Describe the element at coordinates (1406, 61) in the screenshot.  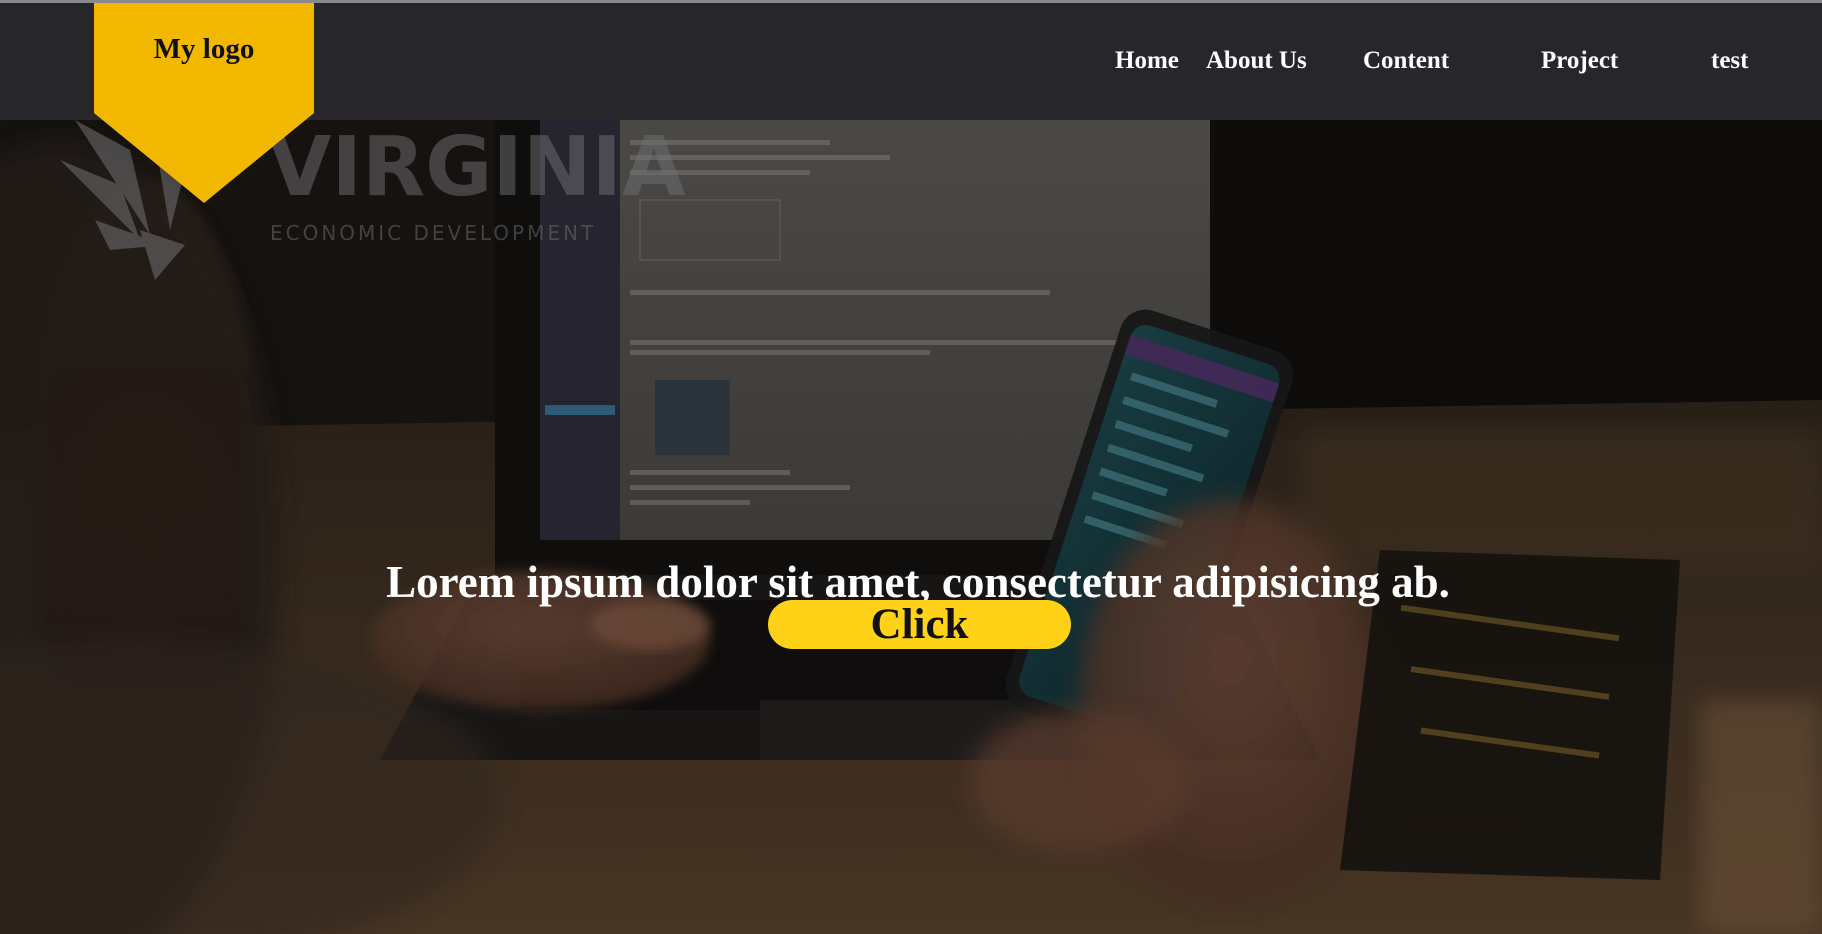
I see `nav-item-content: Content` at that location.